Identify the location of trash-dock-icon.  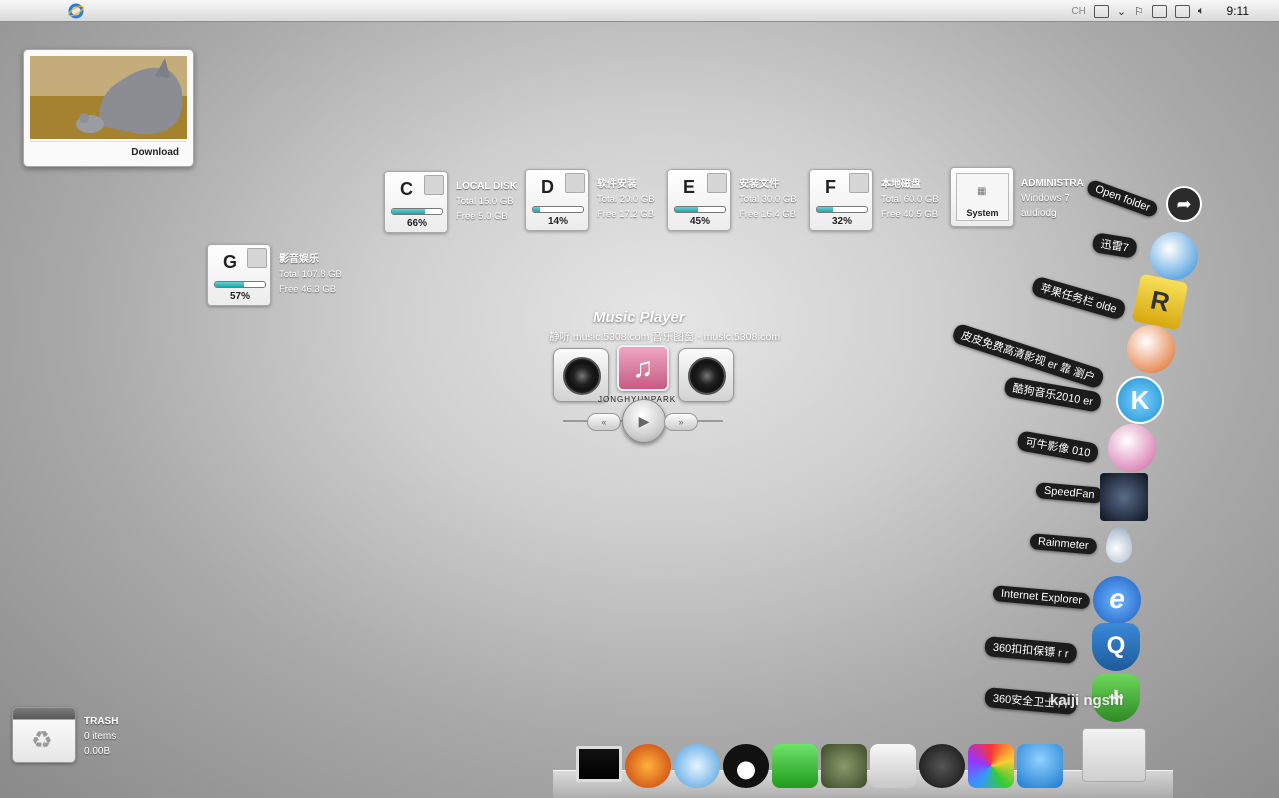
(1114, 755).